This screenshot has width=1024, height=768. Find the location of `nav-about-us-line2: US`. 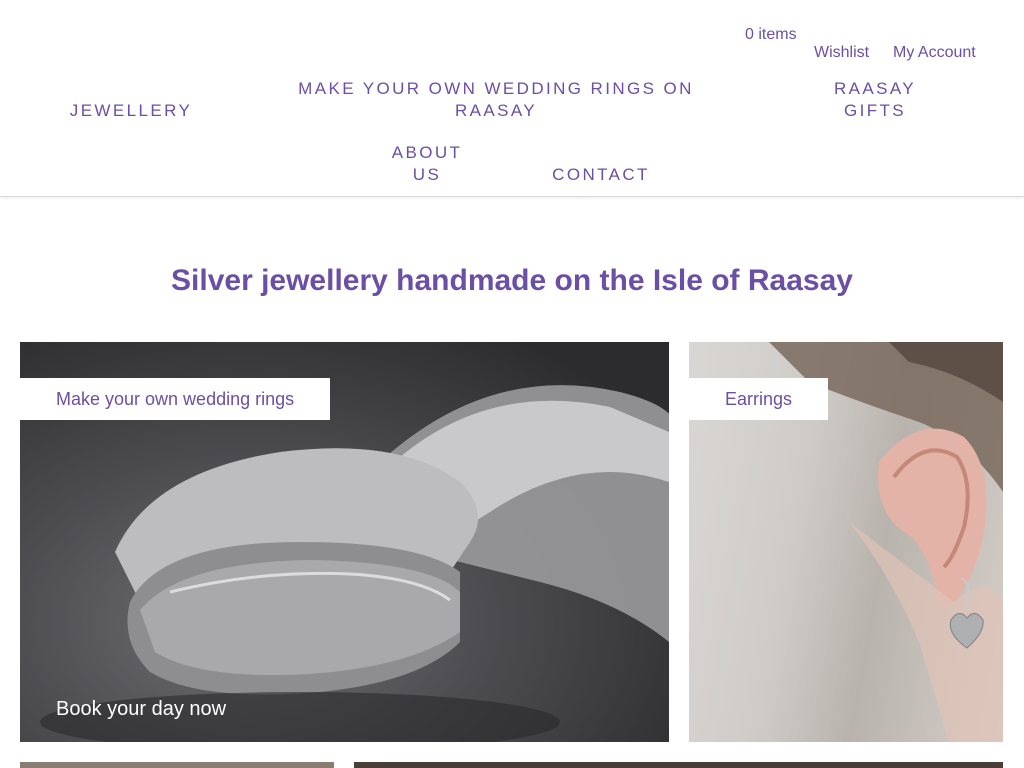

nav-about-us-line2: US is located at coordinates (427, 174).